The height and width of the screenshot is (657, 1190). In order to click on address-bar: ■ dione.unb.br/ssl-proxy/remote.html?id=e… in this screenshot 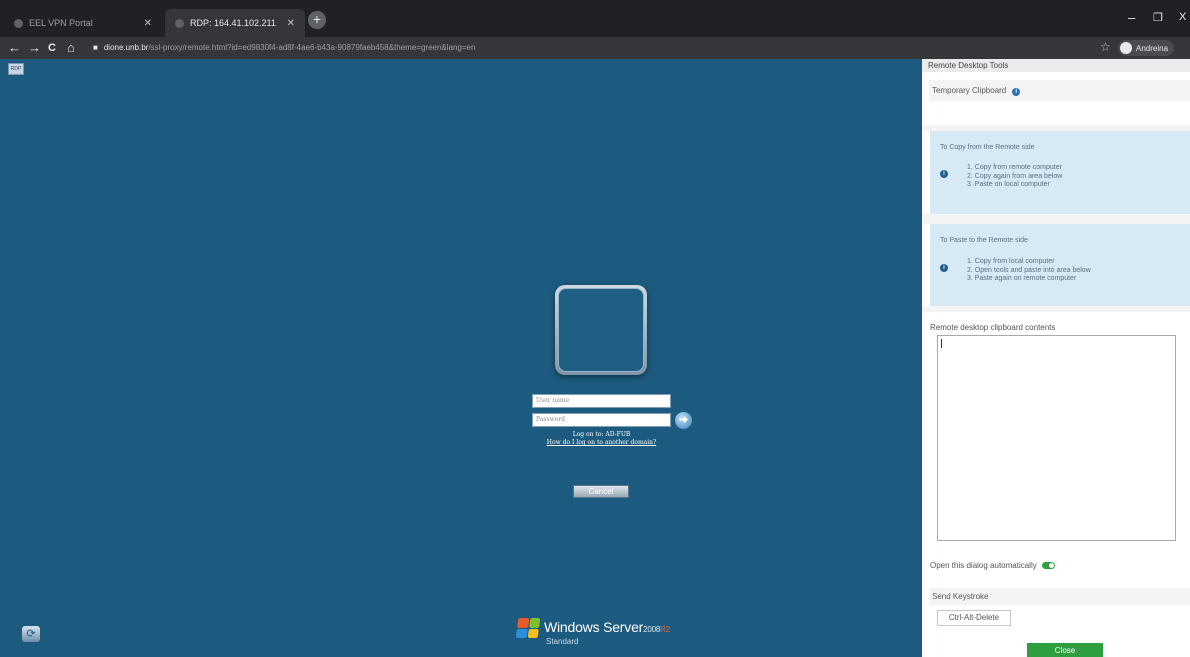, I will do `click(543, 48)`.